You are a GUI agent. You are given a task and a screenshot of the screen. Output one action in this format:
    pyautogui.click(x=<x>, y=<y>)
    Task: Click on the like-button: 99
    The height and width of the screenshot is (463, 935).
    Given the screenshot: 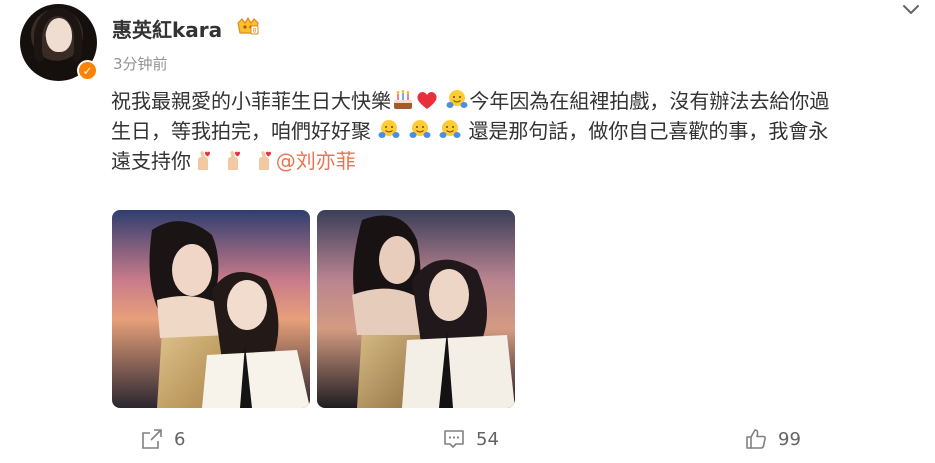 What is the action you would take?
    pyautogui.click(x=772, y=439)
    